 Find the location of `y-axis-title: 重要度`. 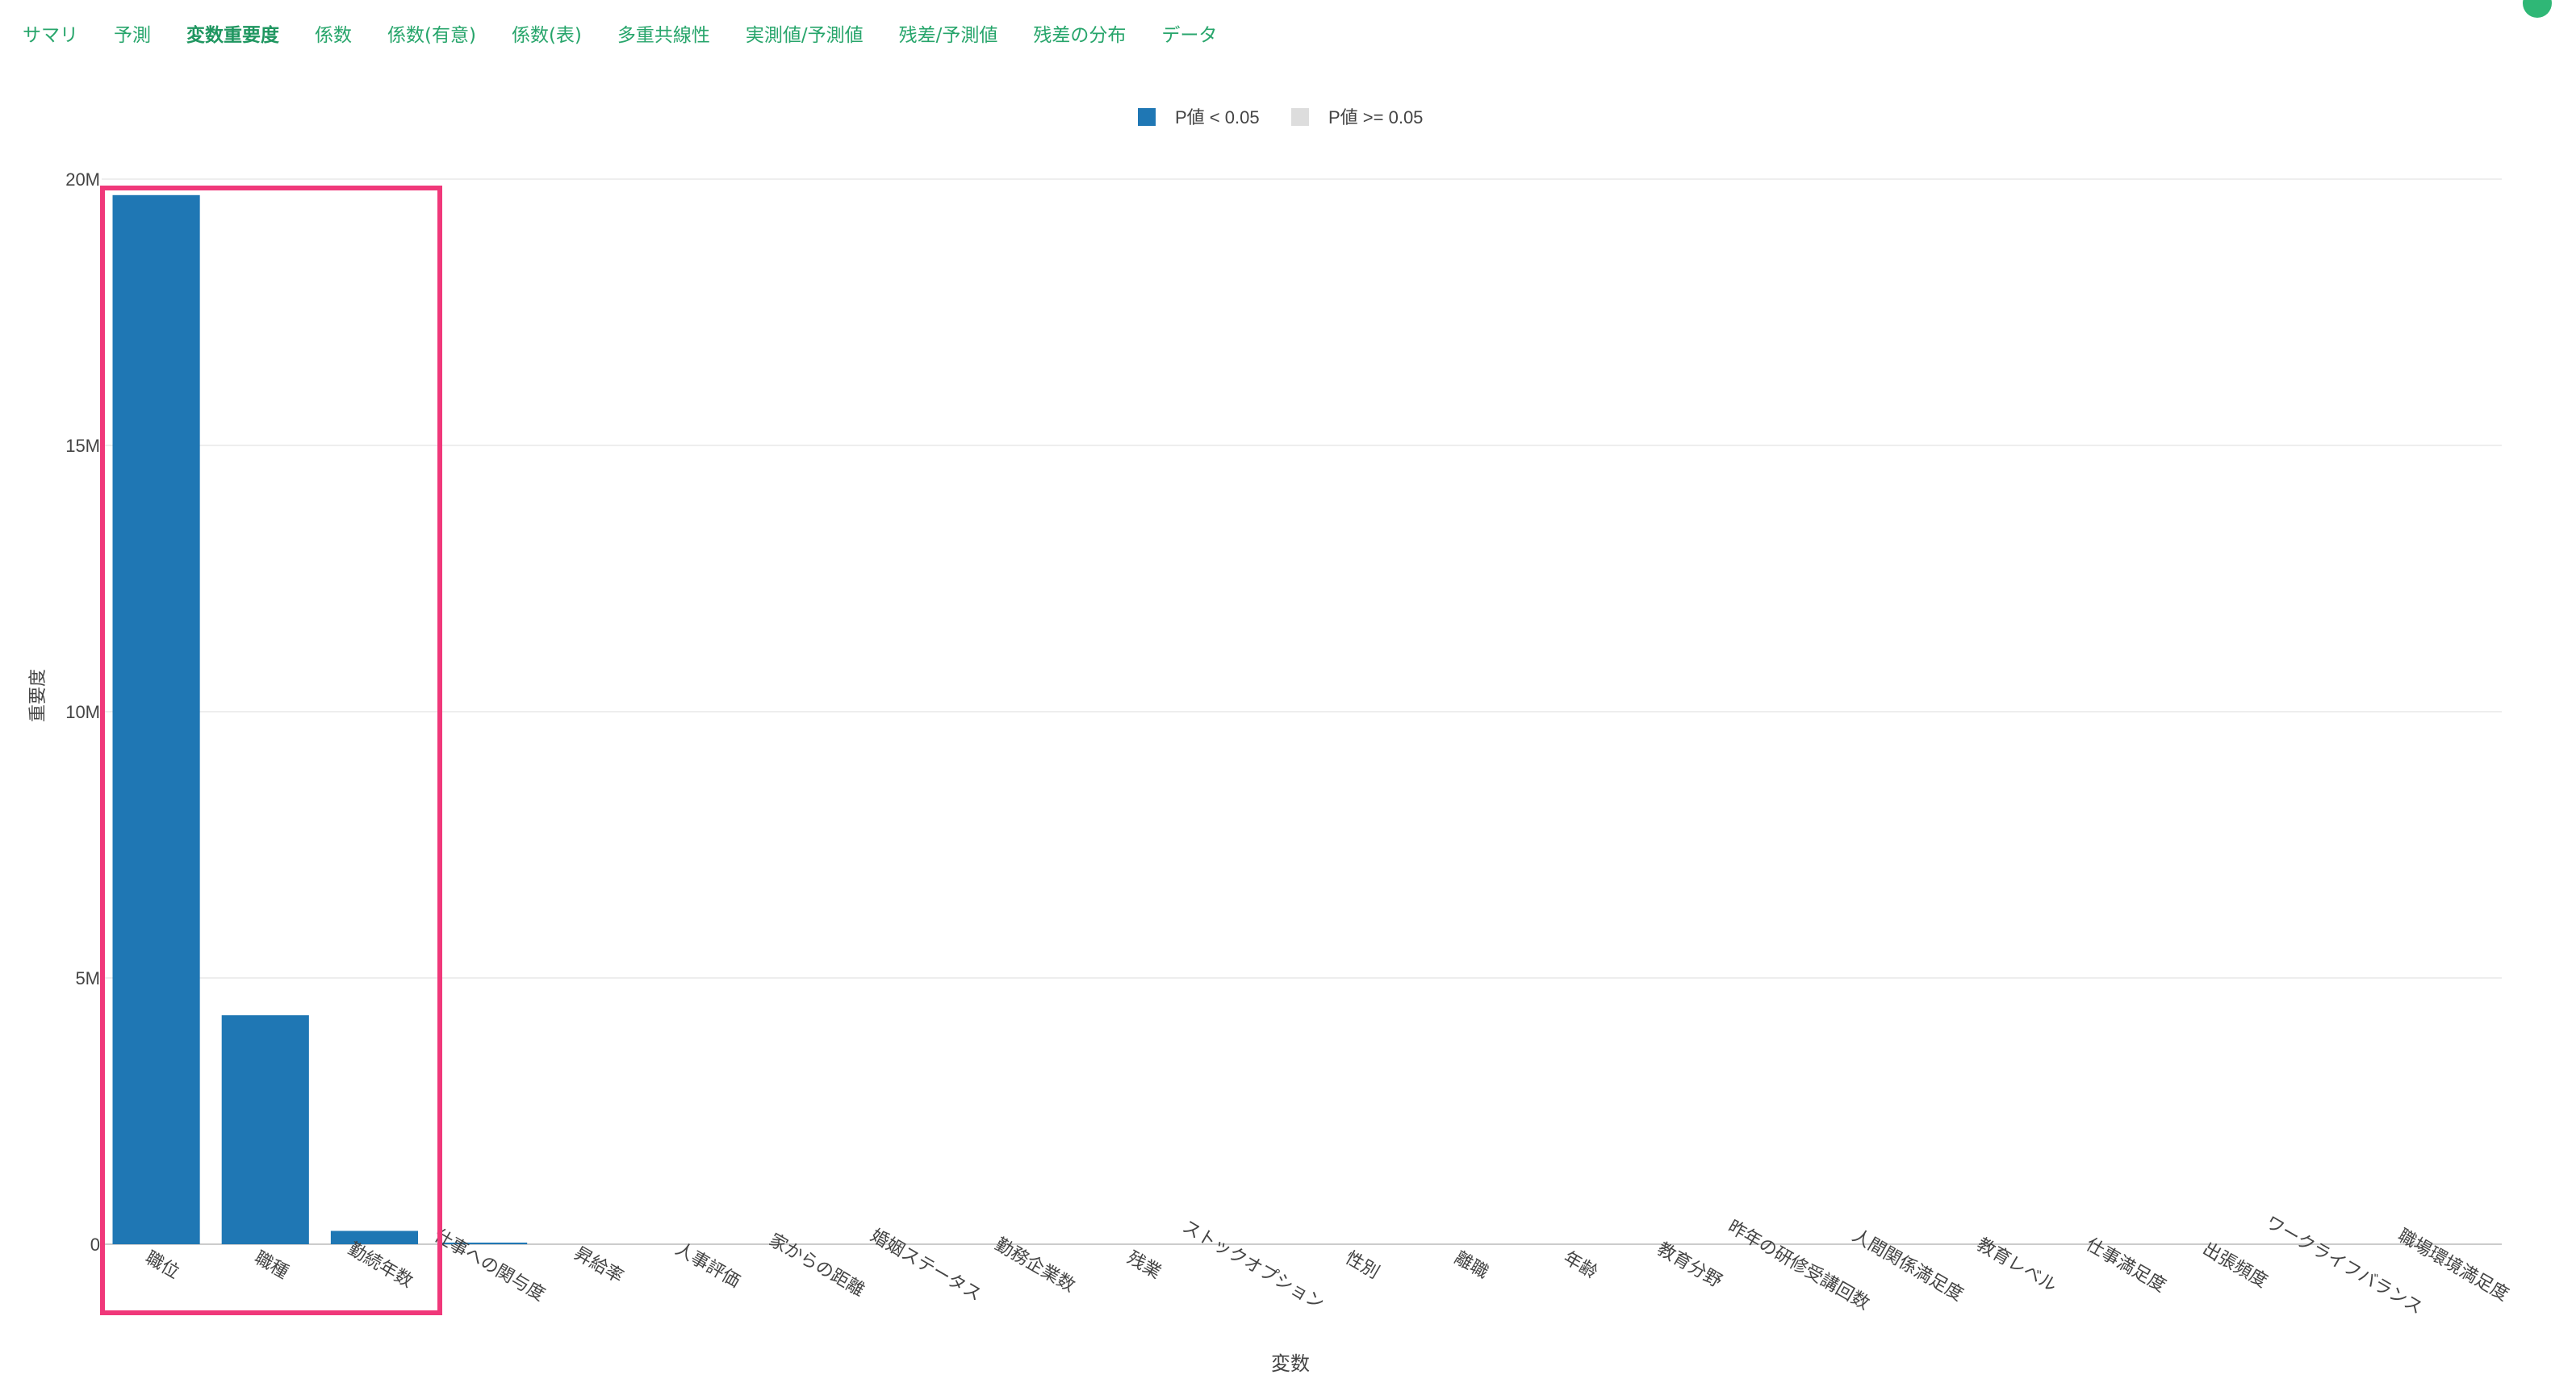

y-axis-title: 重要度 is located at coordinates (37, 695).